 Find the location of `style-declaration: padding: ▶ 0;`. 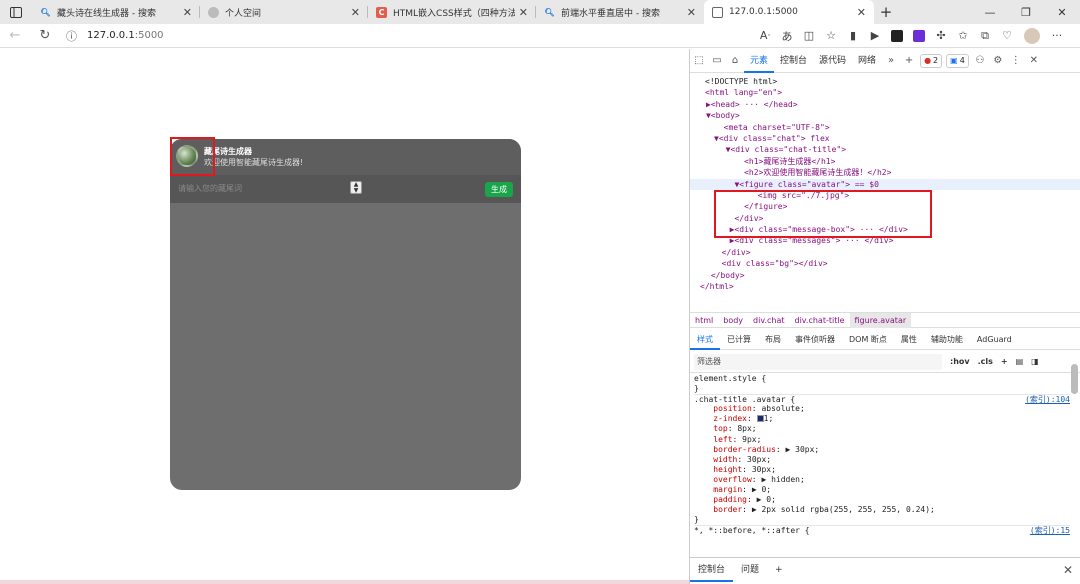

style-declaration: padding: ▶ 0; is located at coordinates (882, 500).